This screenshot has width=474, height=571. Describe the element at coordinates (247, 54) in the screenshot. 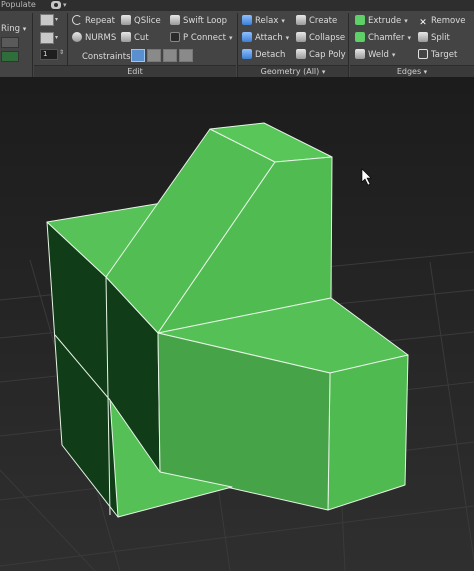

I see `detach-icon` at that location.